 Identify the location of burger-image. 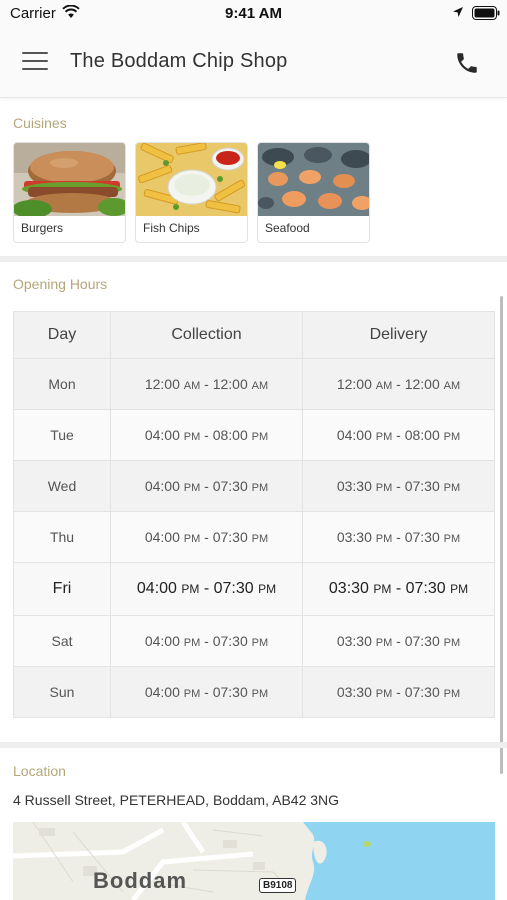
(69, 180).